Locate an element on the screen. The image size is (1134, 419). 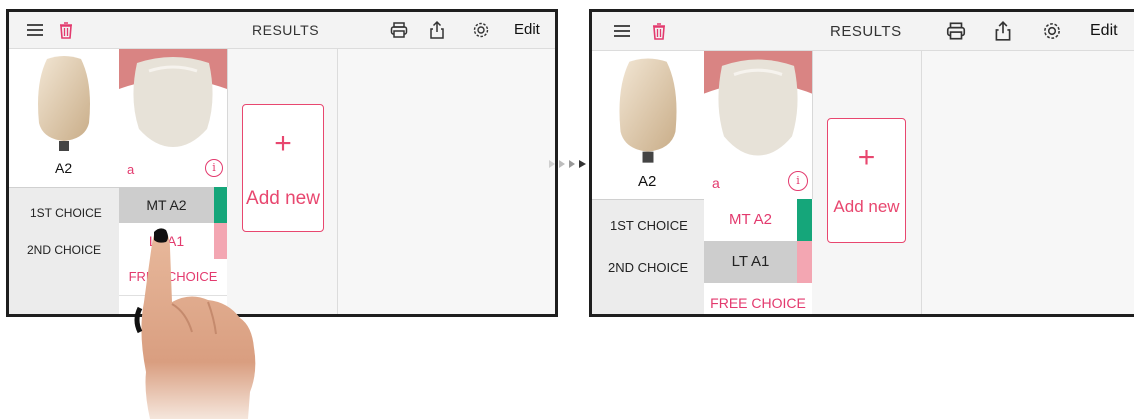
pointing-hand-icon is located at coordinates (195, 323).